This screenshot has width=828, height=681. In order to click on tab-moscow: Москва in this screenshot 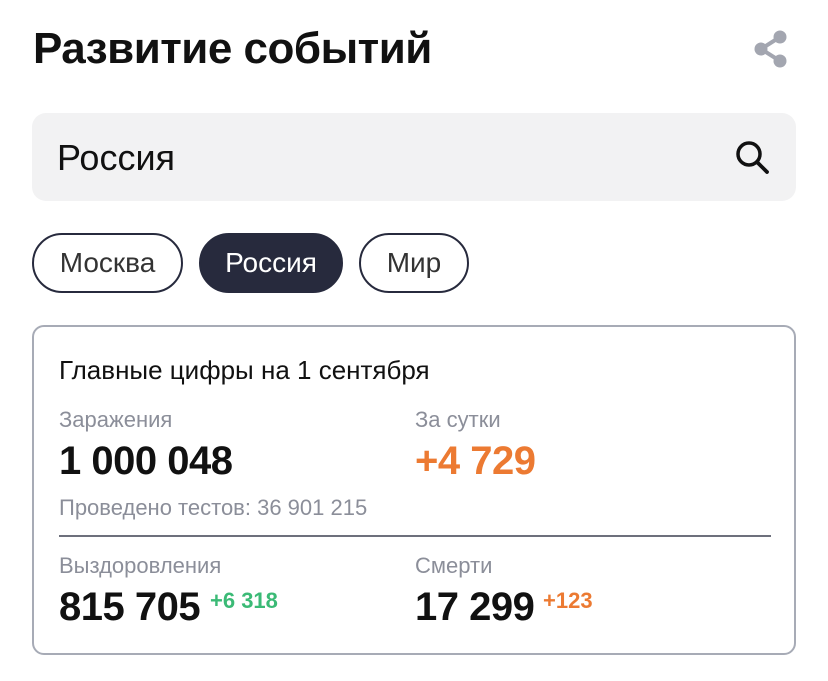, I will do `click(107, 263)`.